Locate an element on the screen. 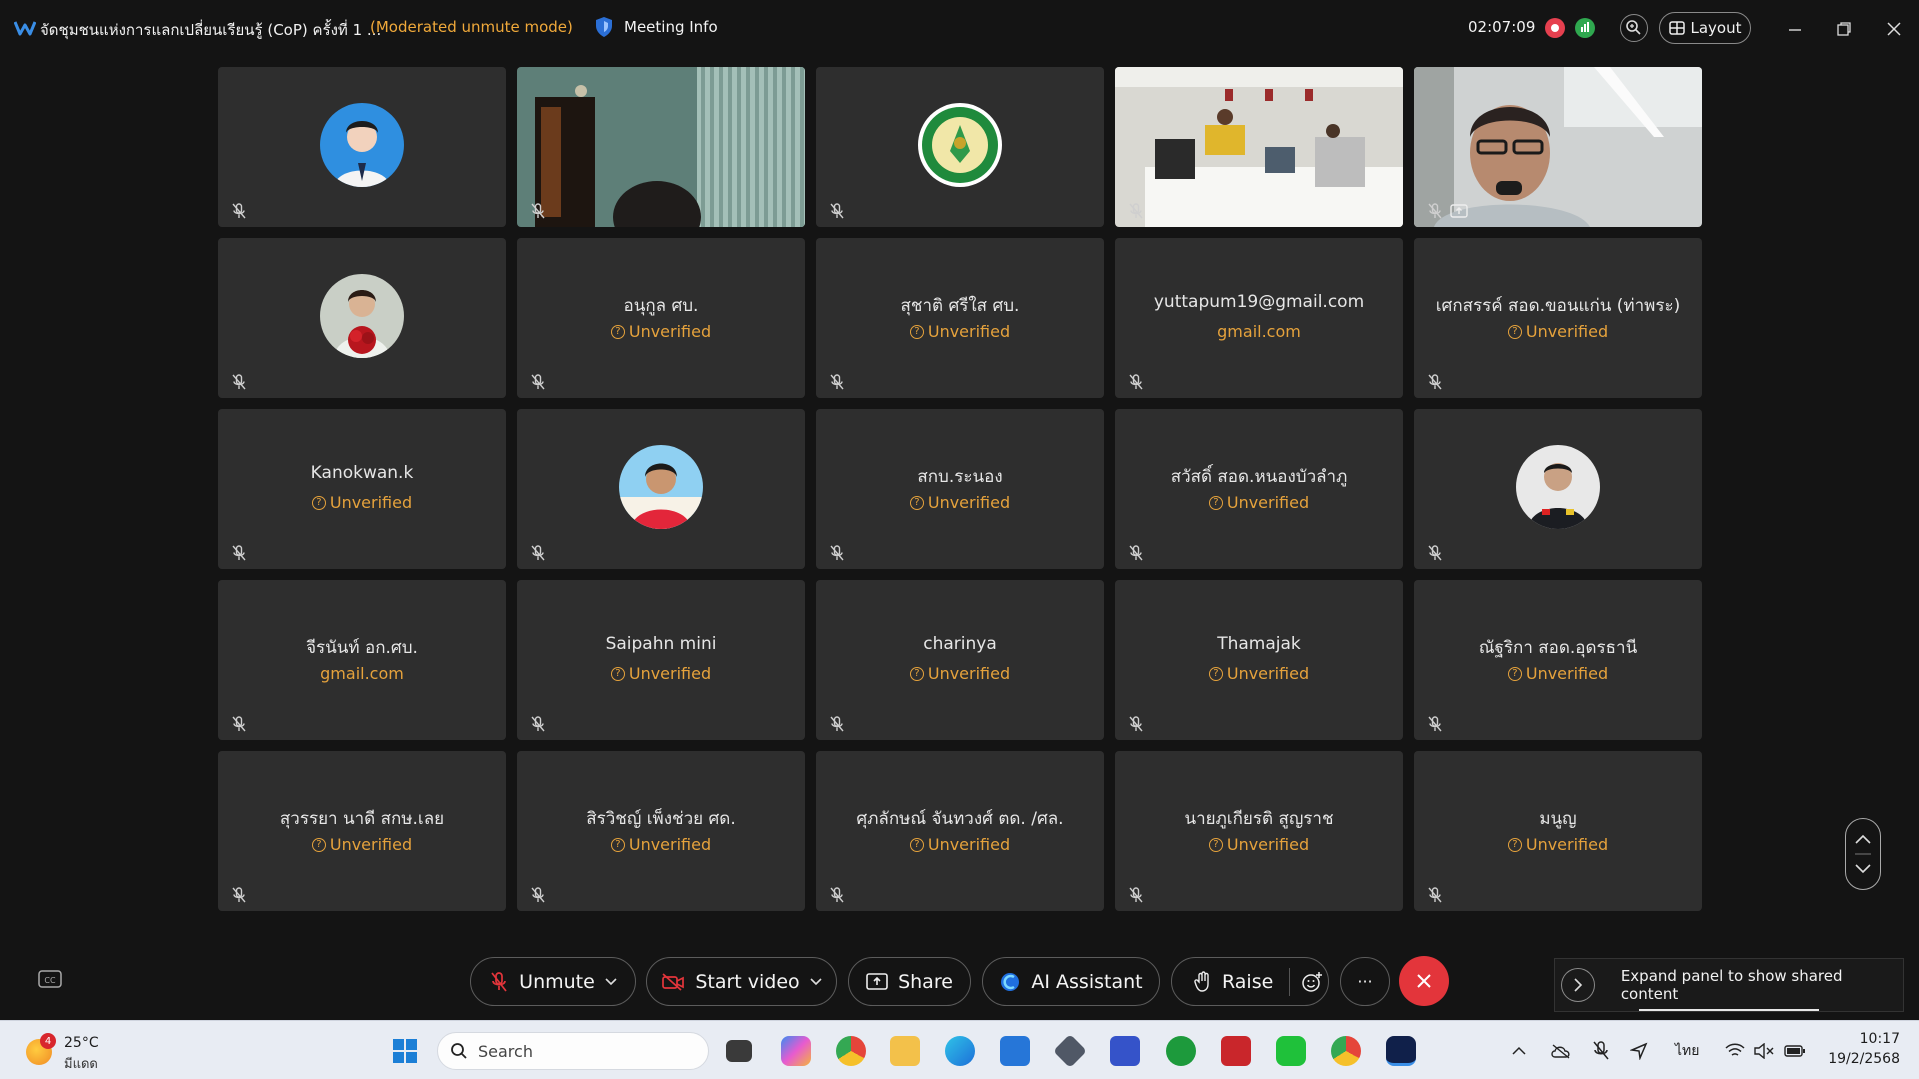  unmute-button: Unmute is located at coordinates (553, 981).